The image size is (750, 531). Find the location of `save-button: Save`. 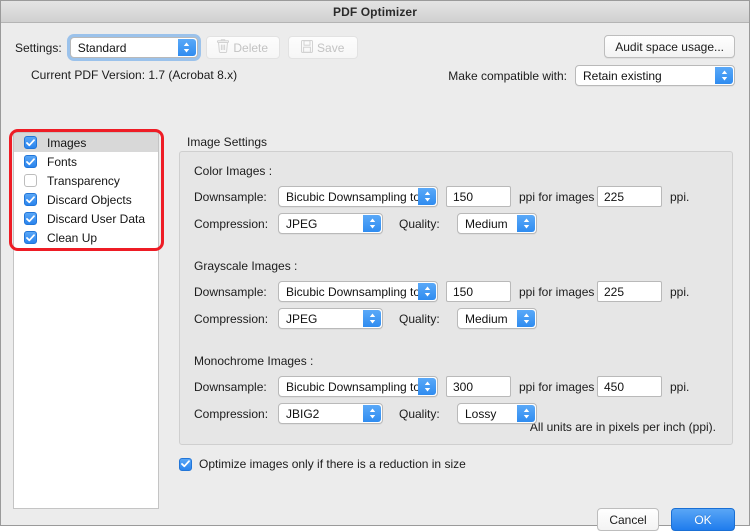

save-button: Save is located at coordinates (322, 47).